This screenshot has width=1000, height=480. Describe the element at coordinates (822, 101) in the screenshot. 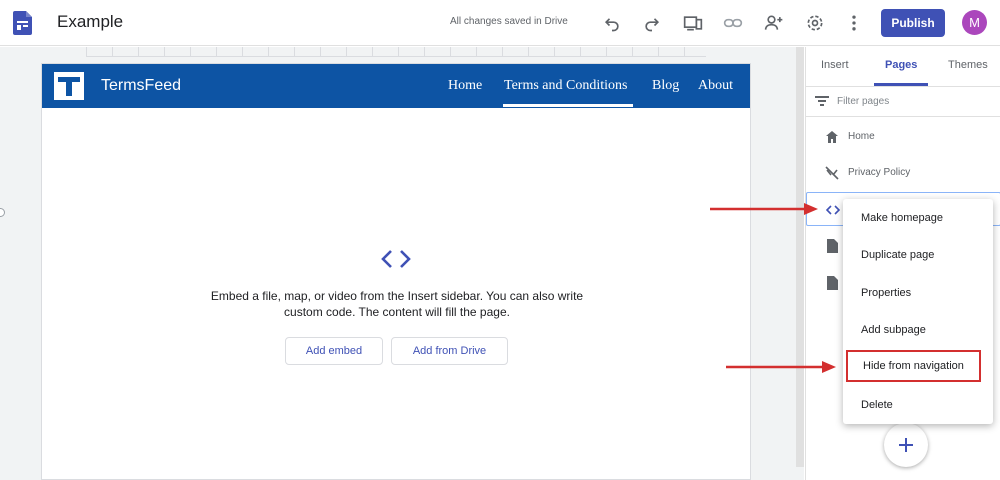

I see `filter-icon` at that location.